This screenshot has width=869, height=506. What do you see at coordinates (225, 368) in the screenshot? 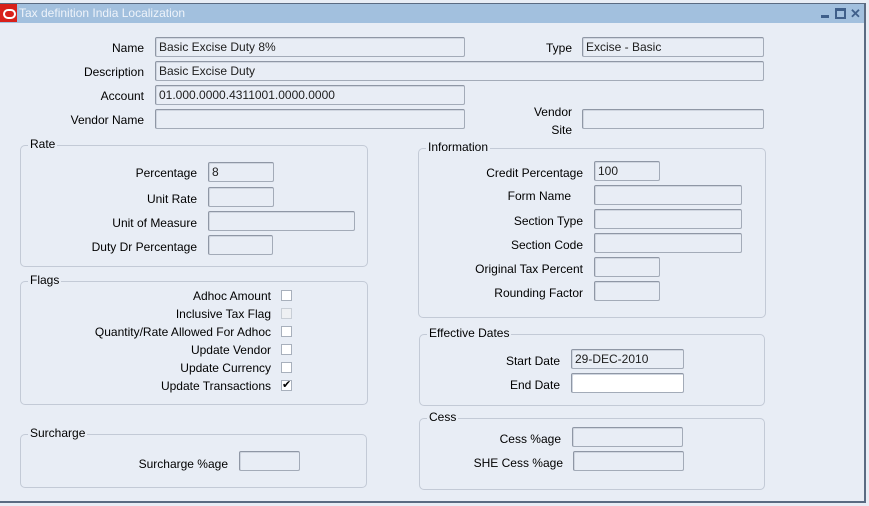
I see `flag-label: Update Currency` at bounding box center [225, 368].